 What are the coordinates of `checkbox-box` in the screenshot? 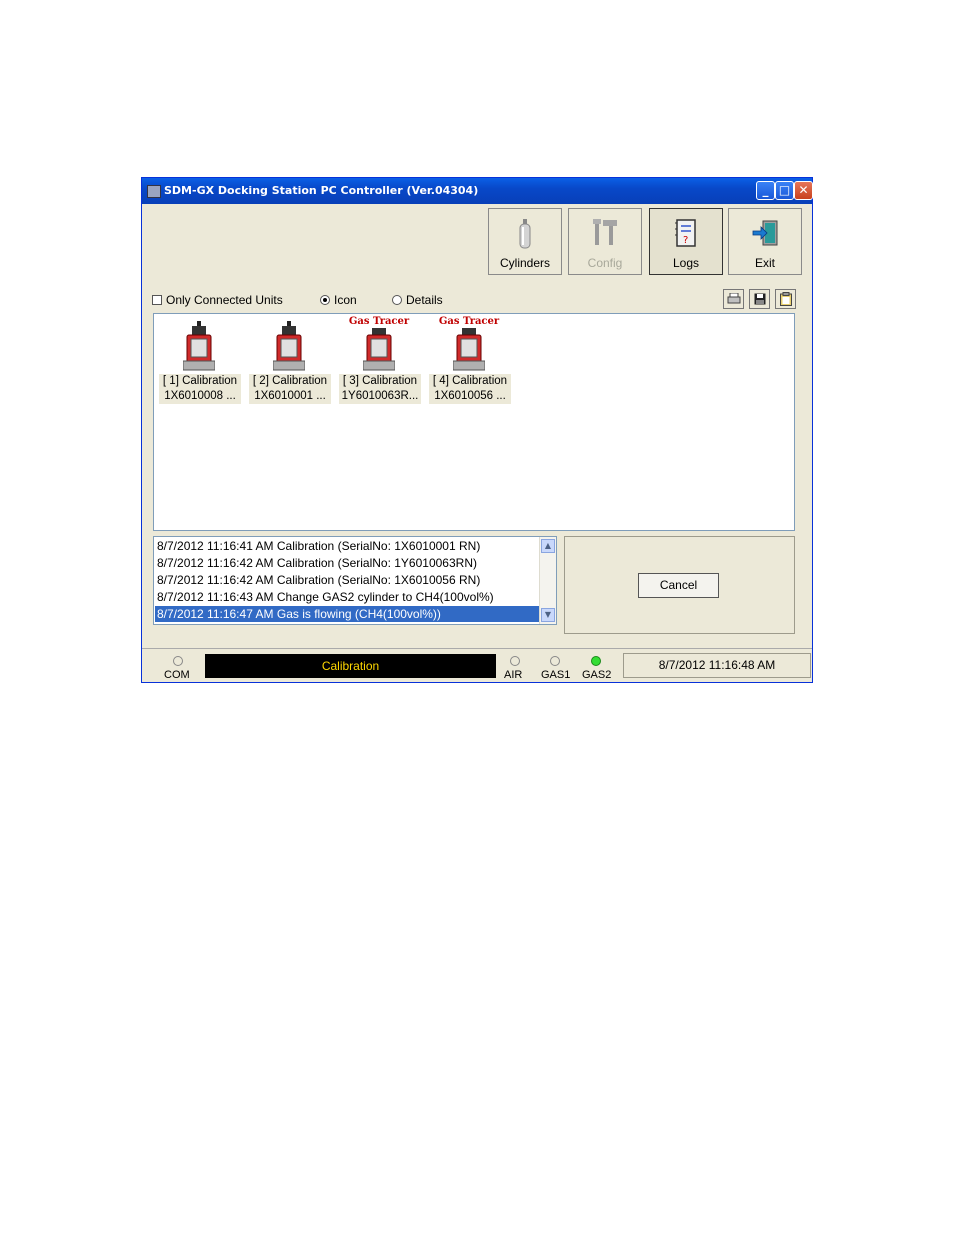 It's located at (157, 300).